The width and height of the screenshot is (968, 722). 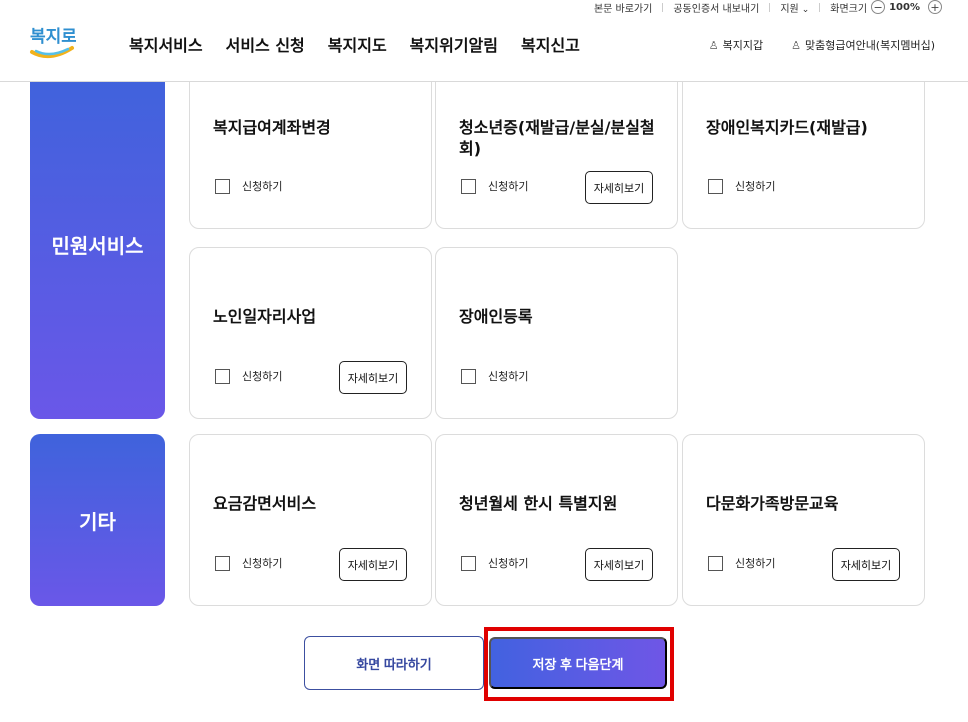 What do you see at coordinates (716, 7) in the screenshot?
I see `cert-export-link: 공동인증서 내보내기` at bounding box center [716, 7].